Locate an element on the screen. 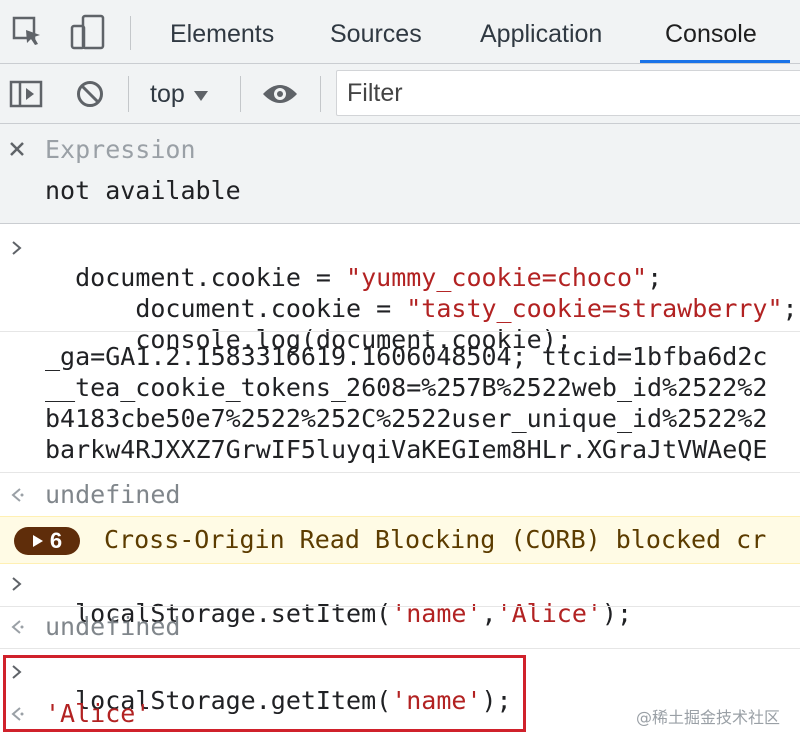 The width and height of the screenshot is (800, 746). code-text: ); is located at coordinates (617, 613).